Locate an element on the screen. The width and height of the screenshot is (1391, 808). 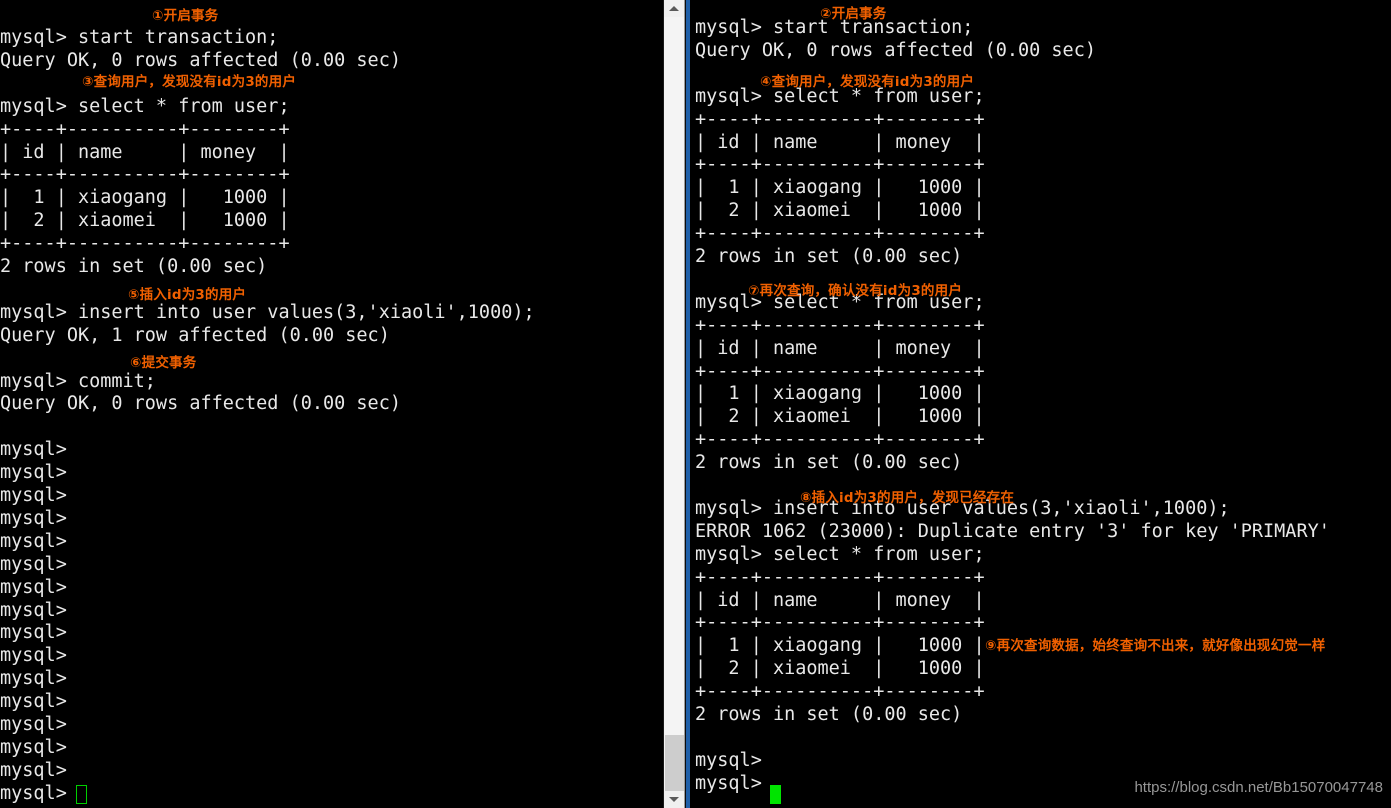
chevron-down-icon is located at coordinates (674, 799).